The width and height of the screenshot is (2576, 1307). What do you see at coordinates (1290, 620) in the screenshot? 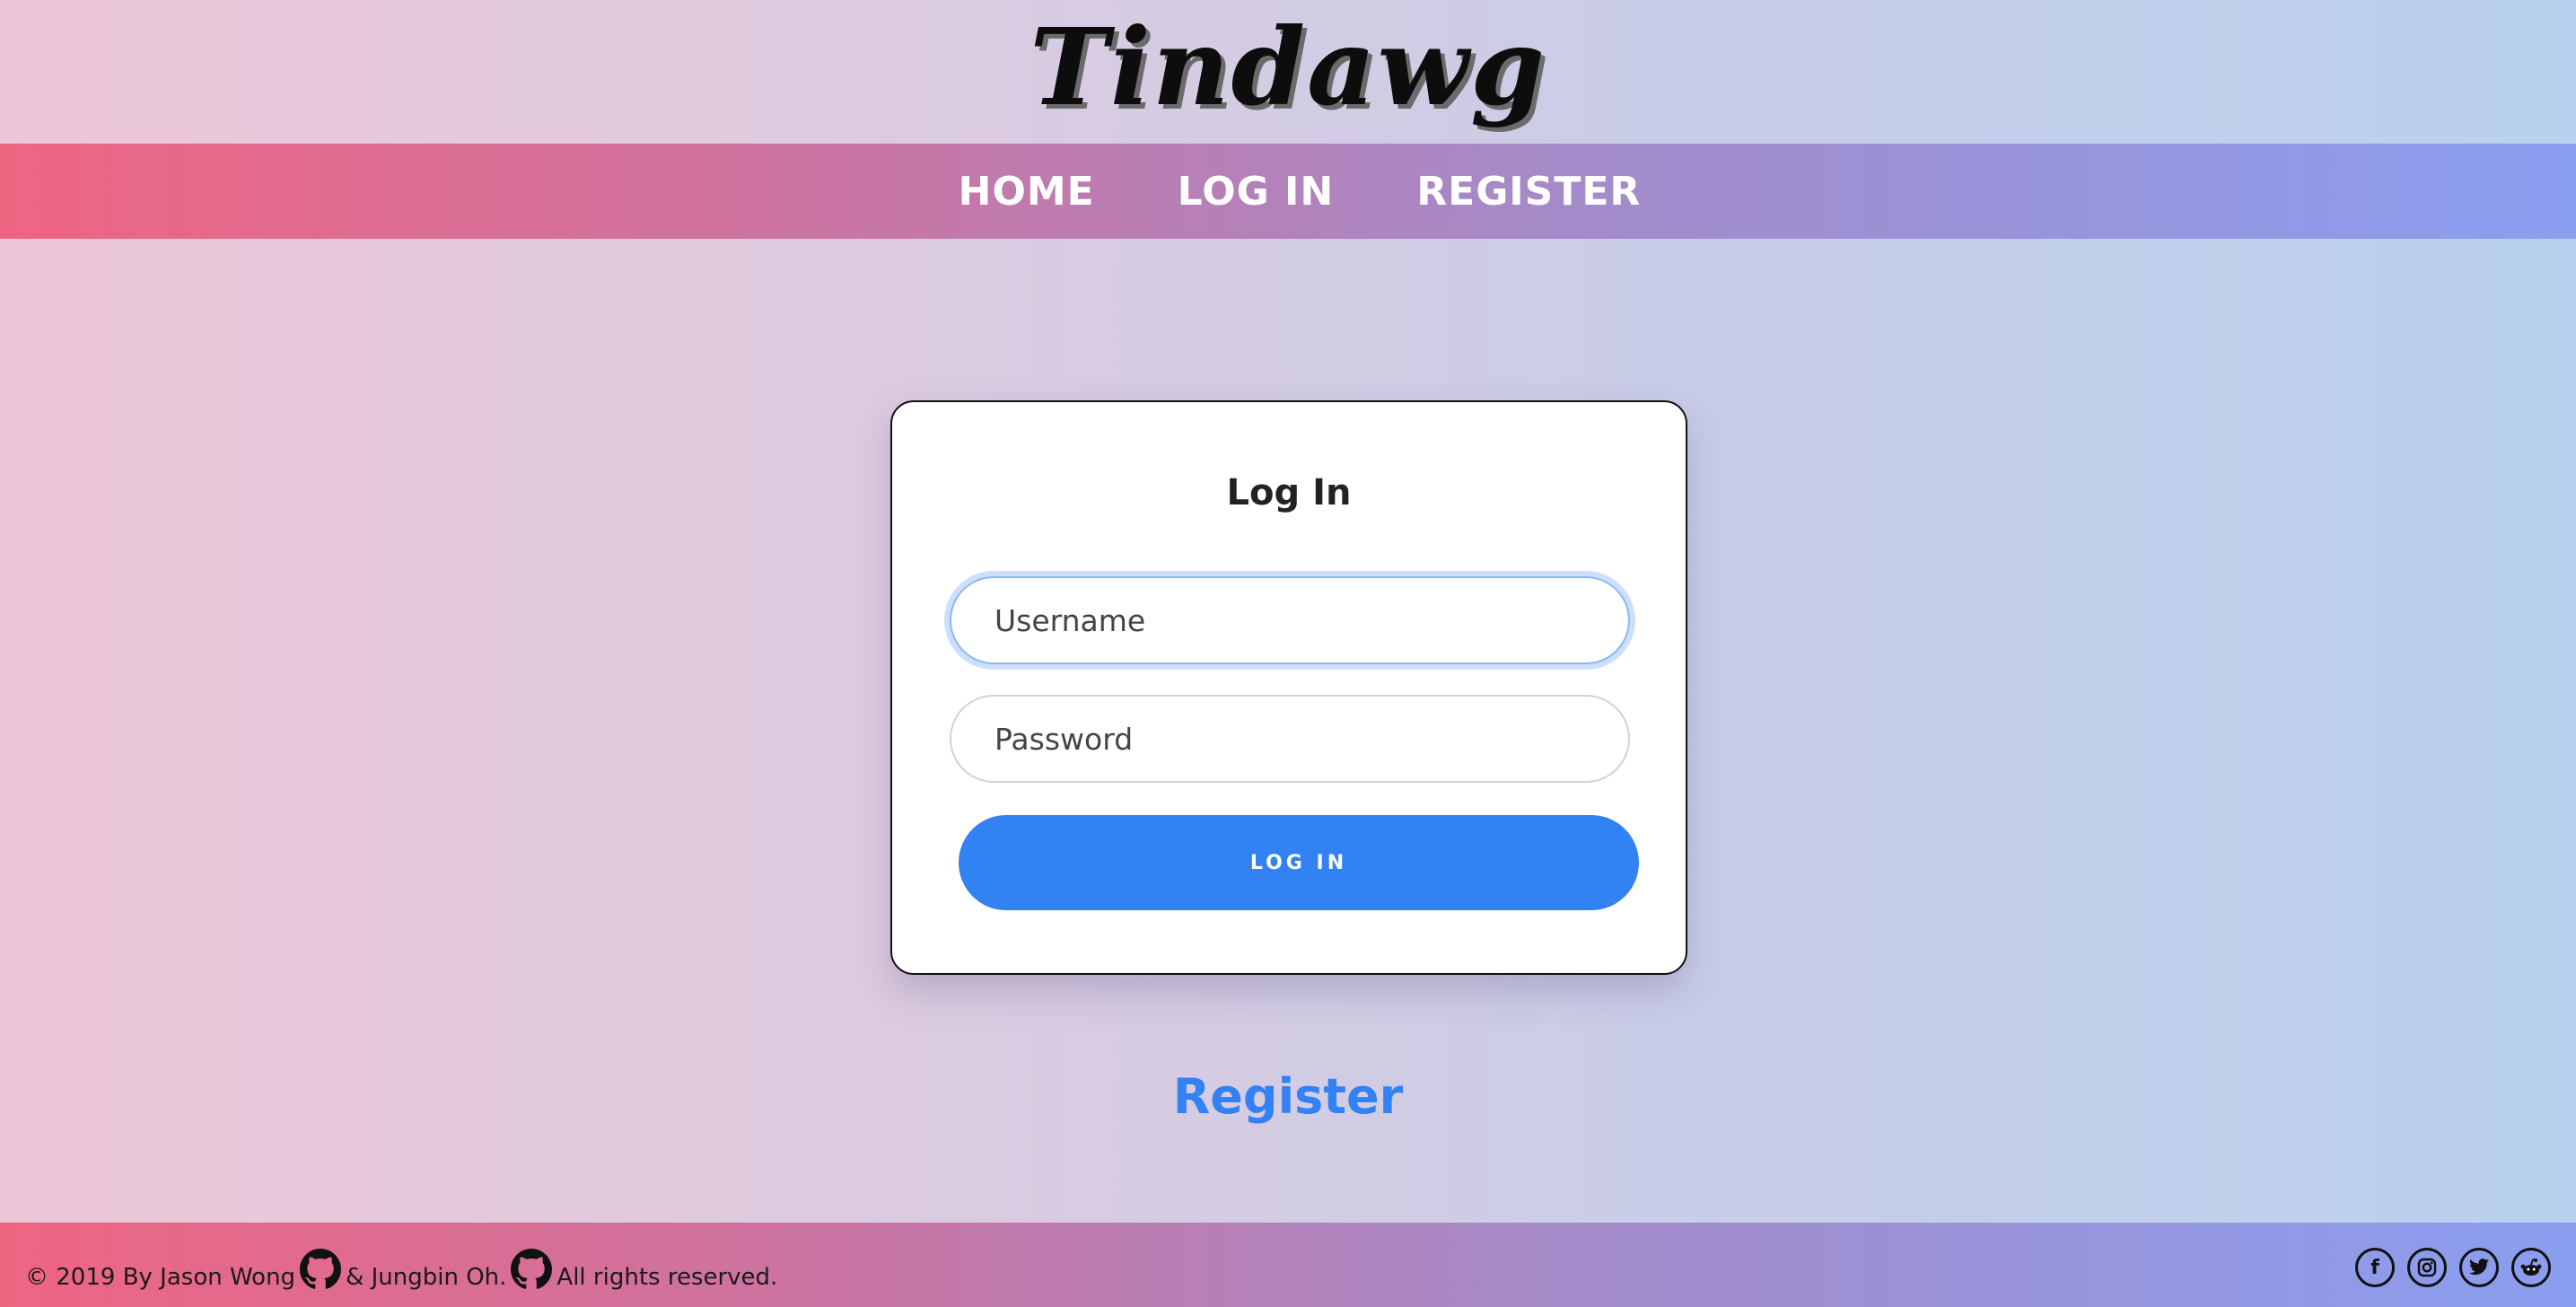
I see `username-input` at bounding box center [1290, 620].